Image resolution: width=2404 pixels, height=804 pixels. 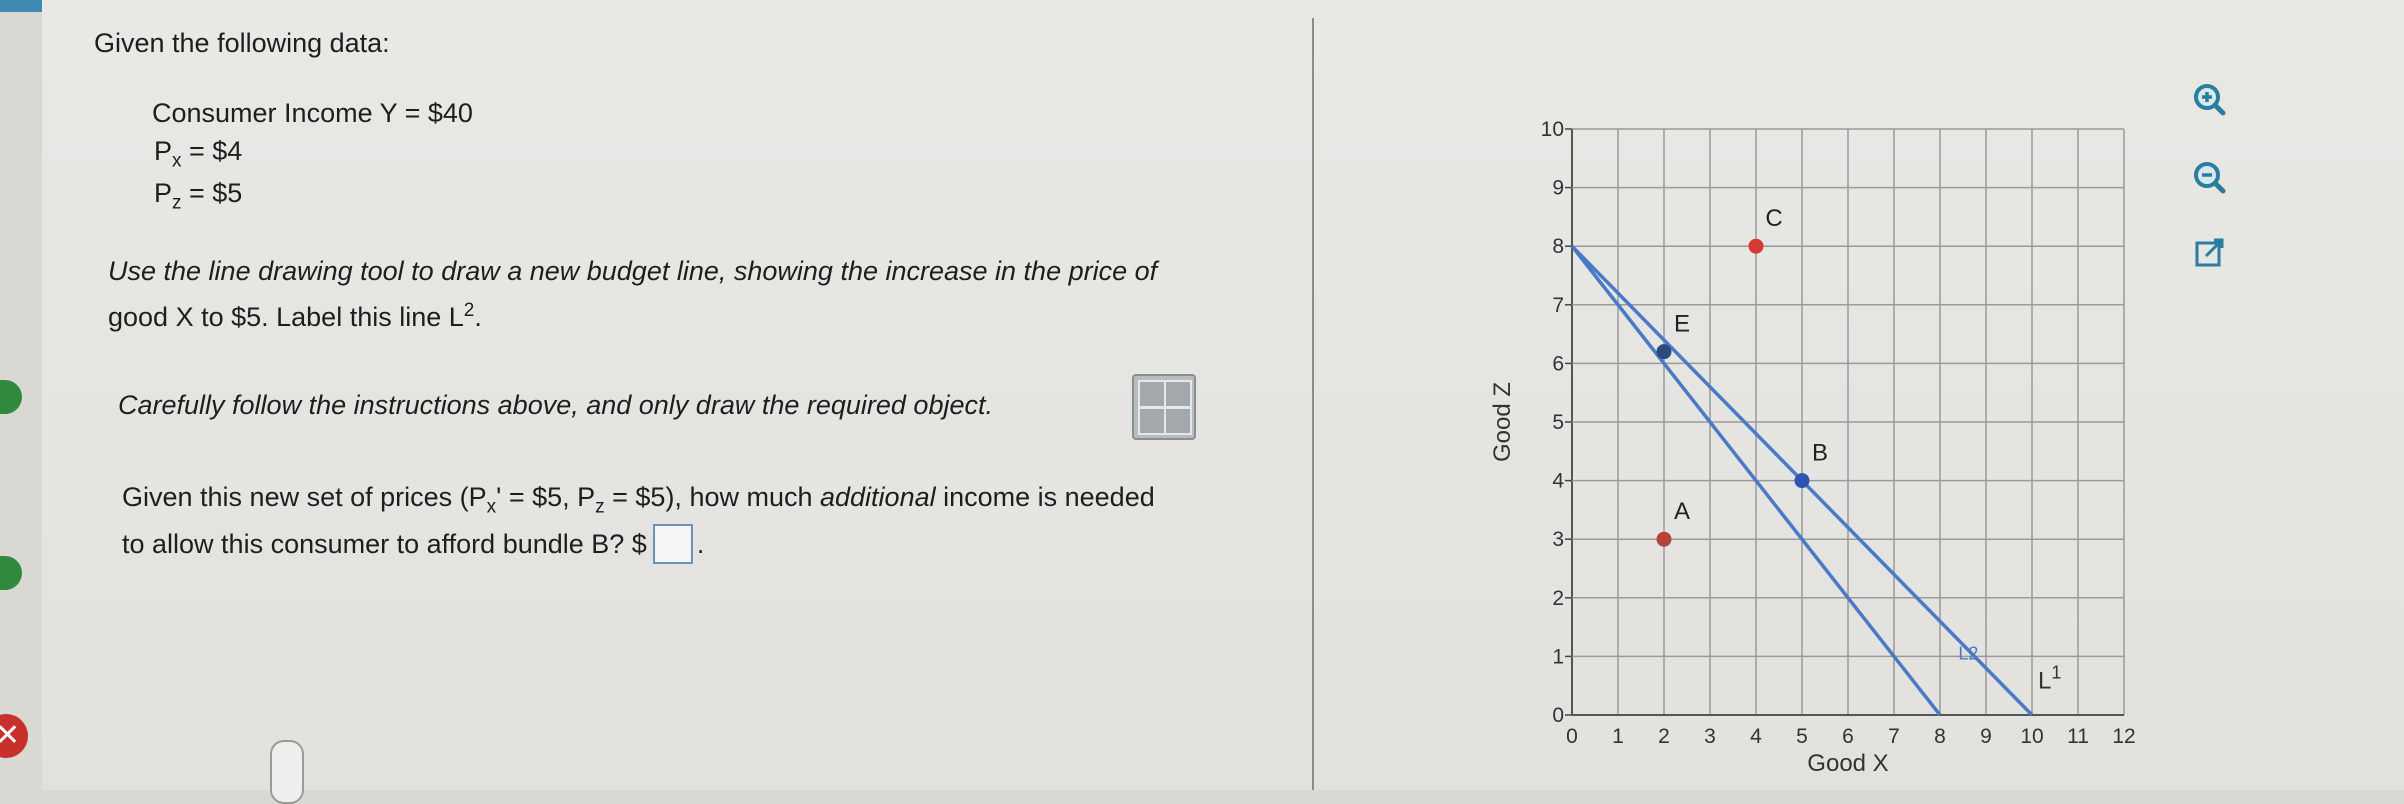 I want to click on px-value: = $4, so click(x=212, y=151).